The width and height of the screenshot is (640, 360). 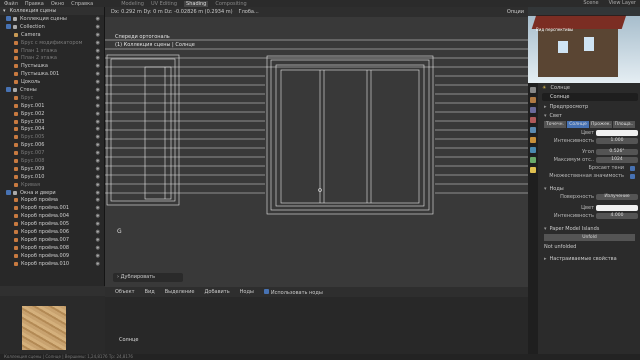 I want to click on outliner-item: Короб проёма.010 ◉, so click(x=52, y=264).